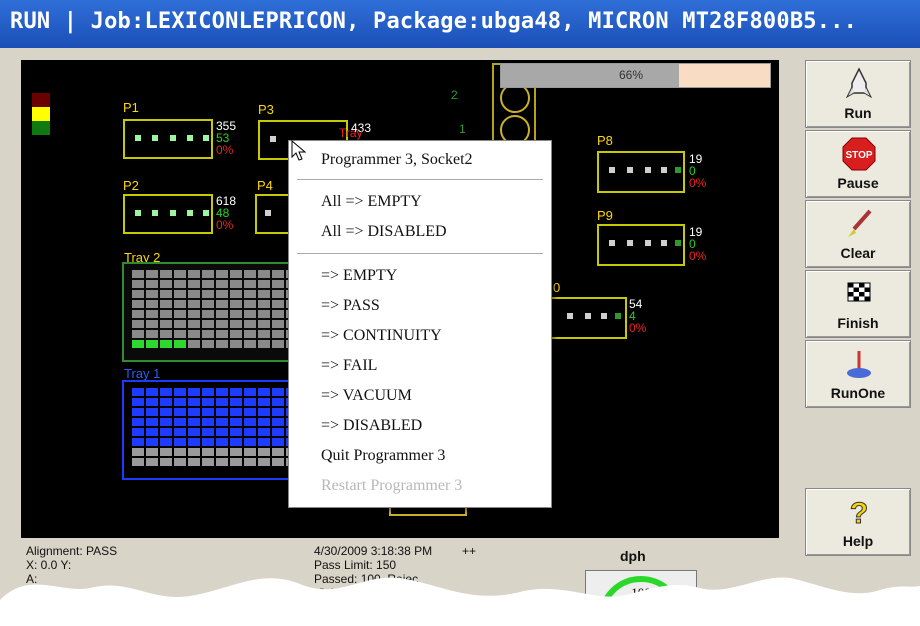  What do you see at coordinates (605, 215) in the screenshot?
I see `site-label-p9: P9` at bounding box center [605, 215].